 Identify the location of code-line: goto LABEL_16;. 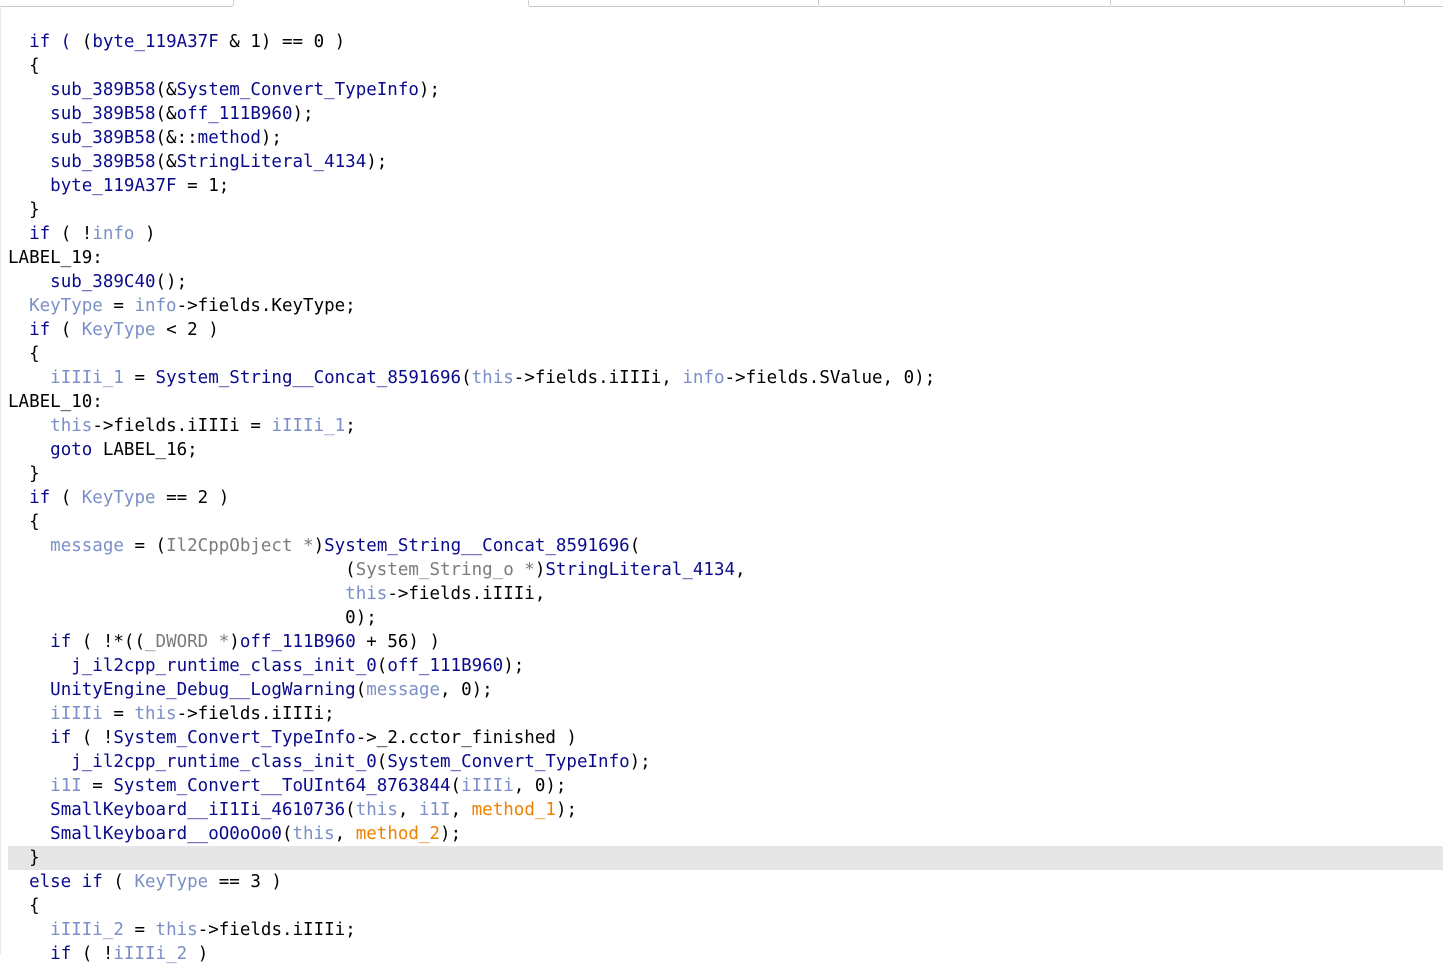
(725, 450).